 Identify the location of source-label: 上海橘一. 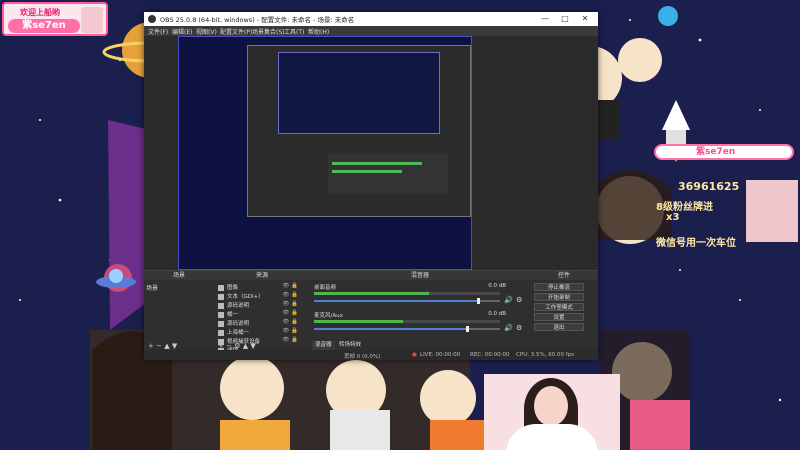
(238, 333).